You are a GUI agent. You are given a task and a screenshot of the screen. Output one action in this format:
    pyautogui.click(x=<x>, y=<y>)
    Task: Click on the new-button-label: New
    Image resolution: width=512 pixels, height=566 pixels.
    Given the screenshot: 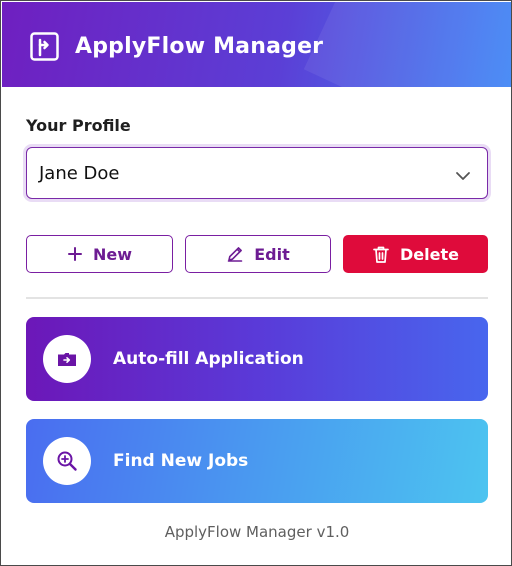 What is the action you would take?
    pyautogui.click(x=112, y=254)
    